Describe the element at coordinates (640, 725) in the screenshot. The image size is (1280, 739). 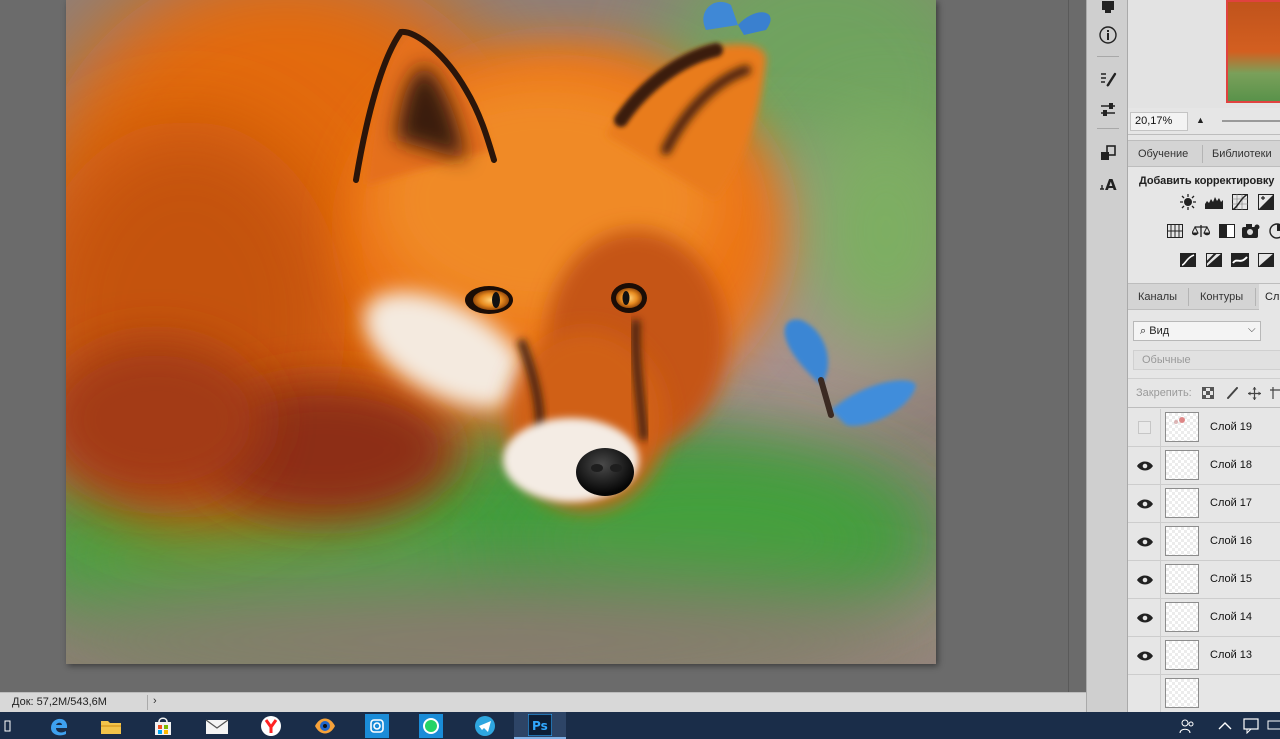
I see `windows-taskbar: Ps` at that location.